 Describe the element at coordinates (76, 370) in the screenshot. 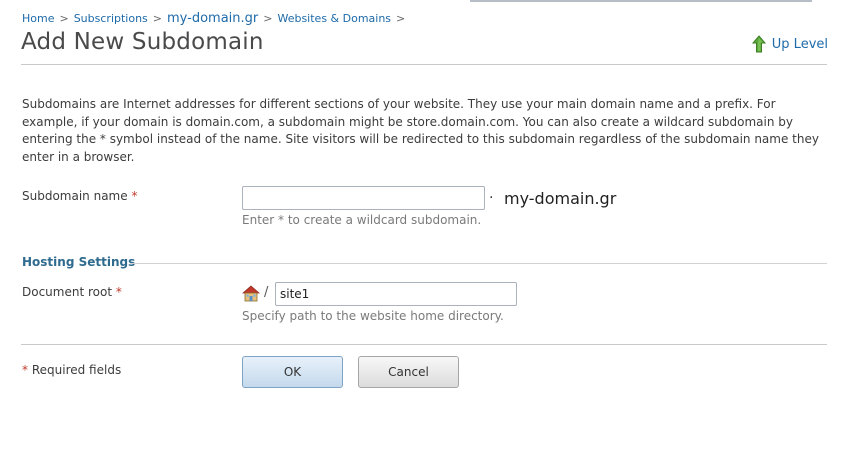

I see `required-fields-text: Required fields` at that location.